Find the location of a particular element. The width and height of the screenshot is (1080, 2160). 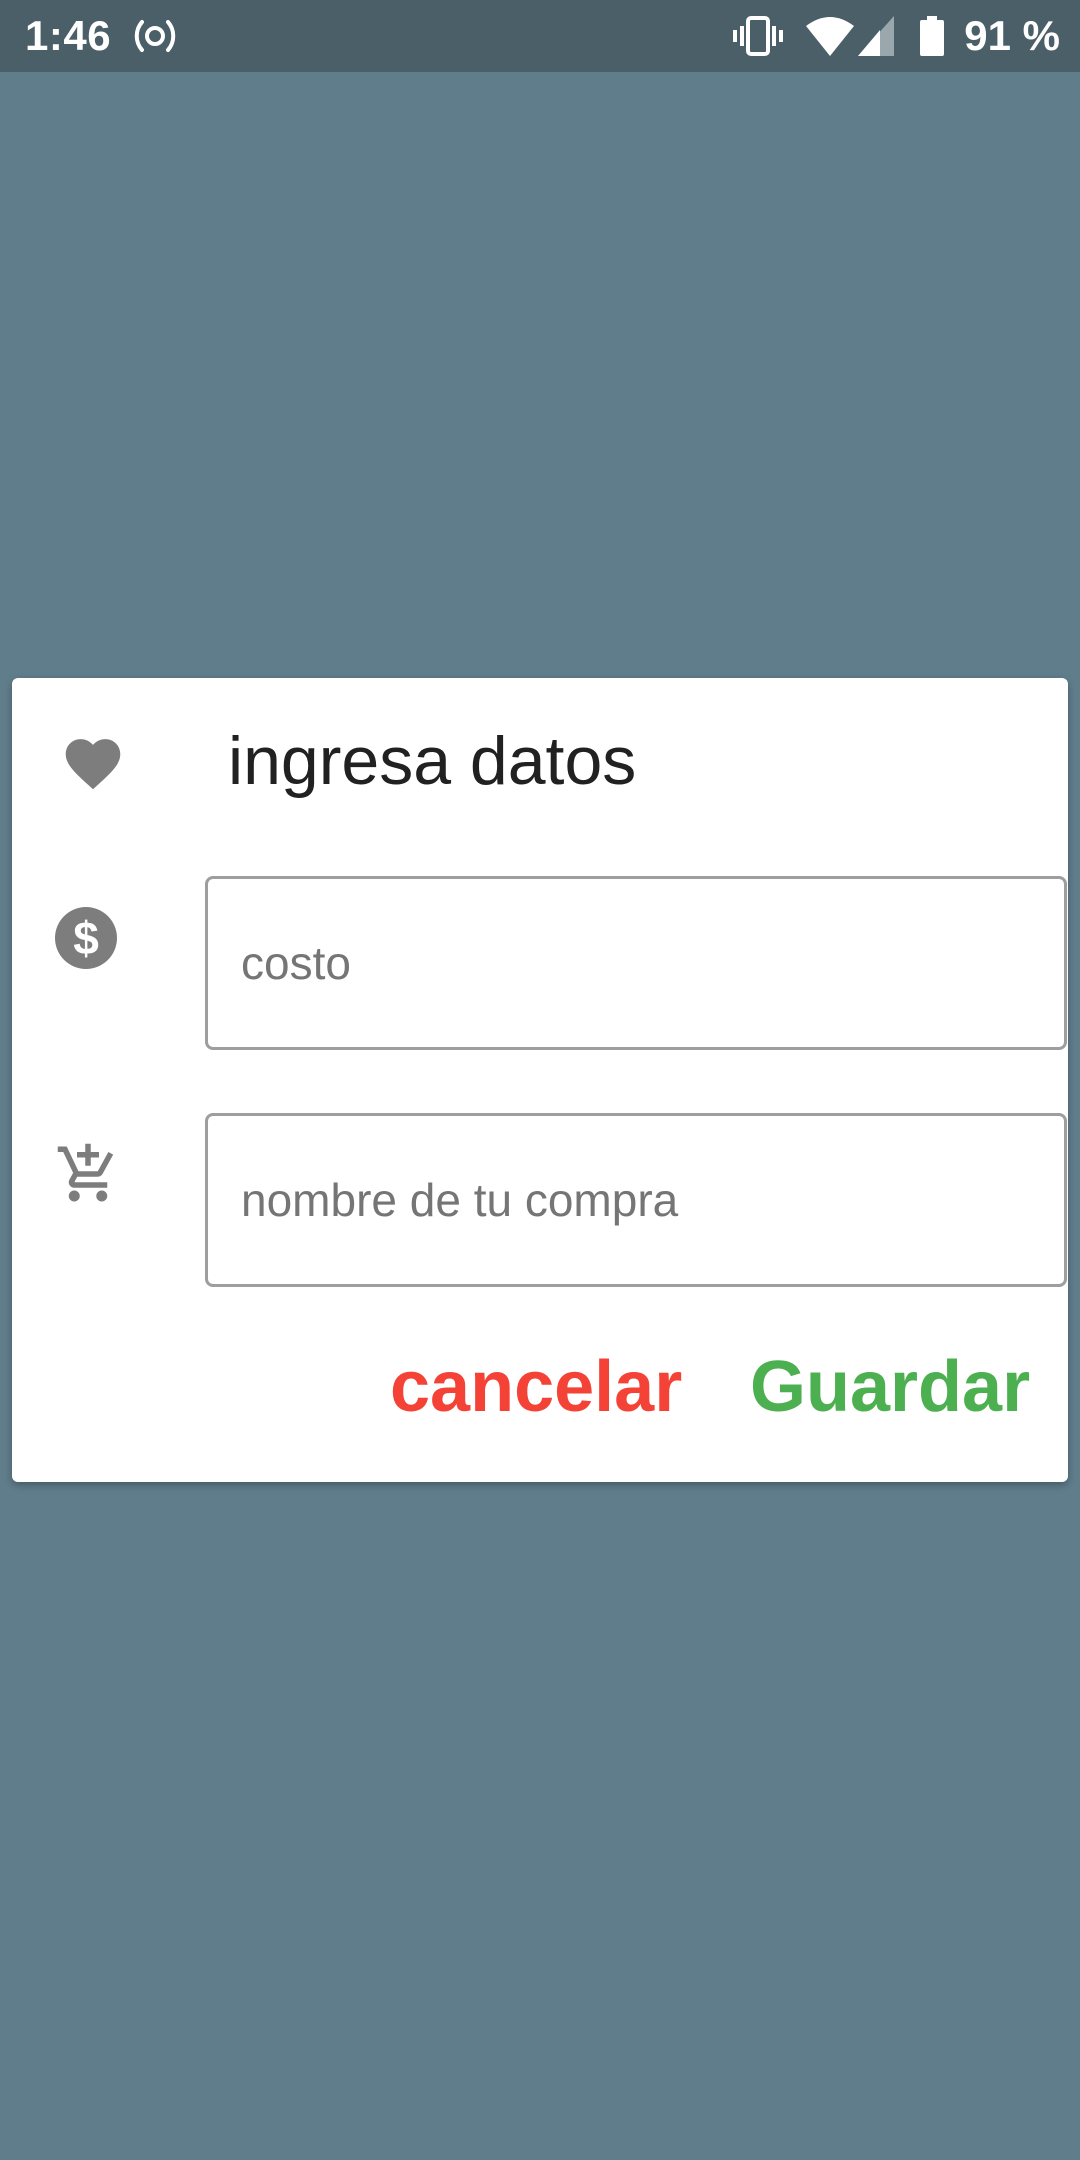

cost-field is located at coordinates (636, 963).